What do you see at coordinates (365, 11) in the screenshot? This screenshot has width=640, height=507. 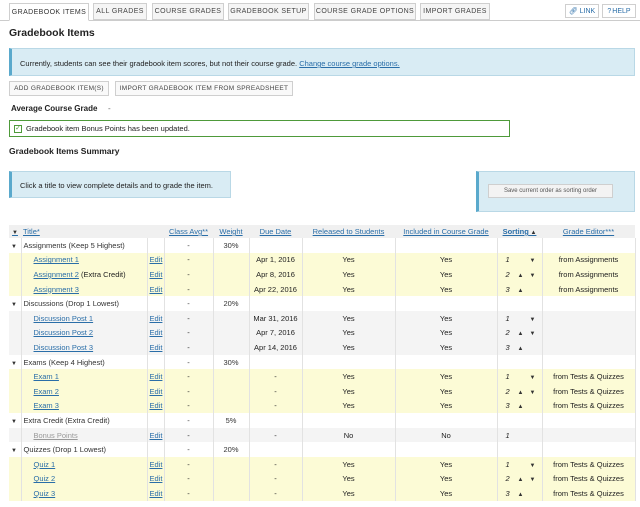 I see `tab-course-grade-options: COURSE GRADE OPTIONS` at bounding box center [365, 11].